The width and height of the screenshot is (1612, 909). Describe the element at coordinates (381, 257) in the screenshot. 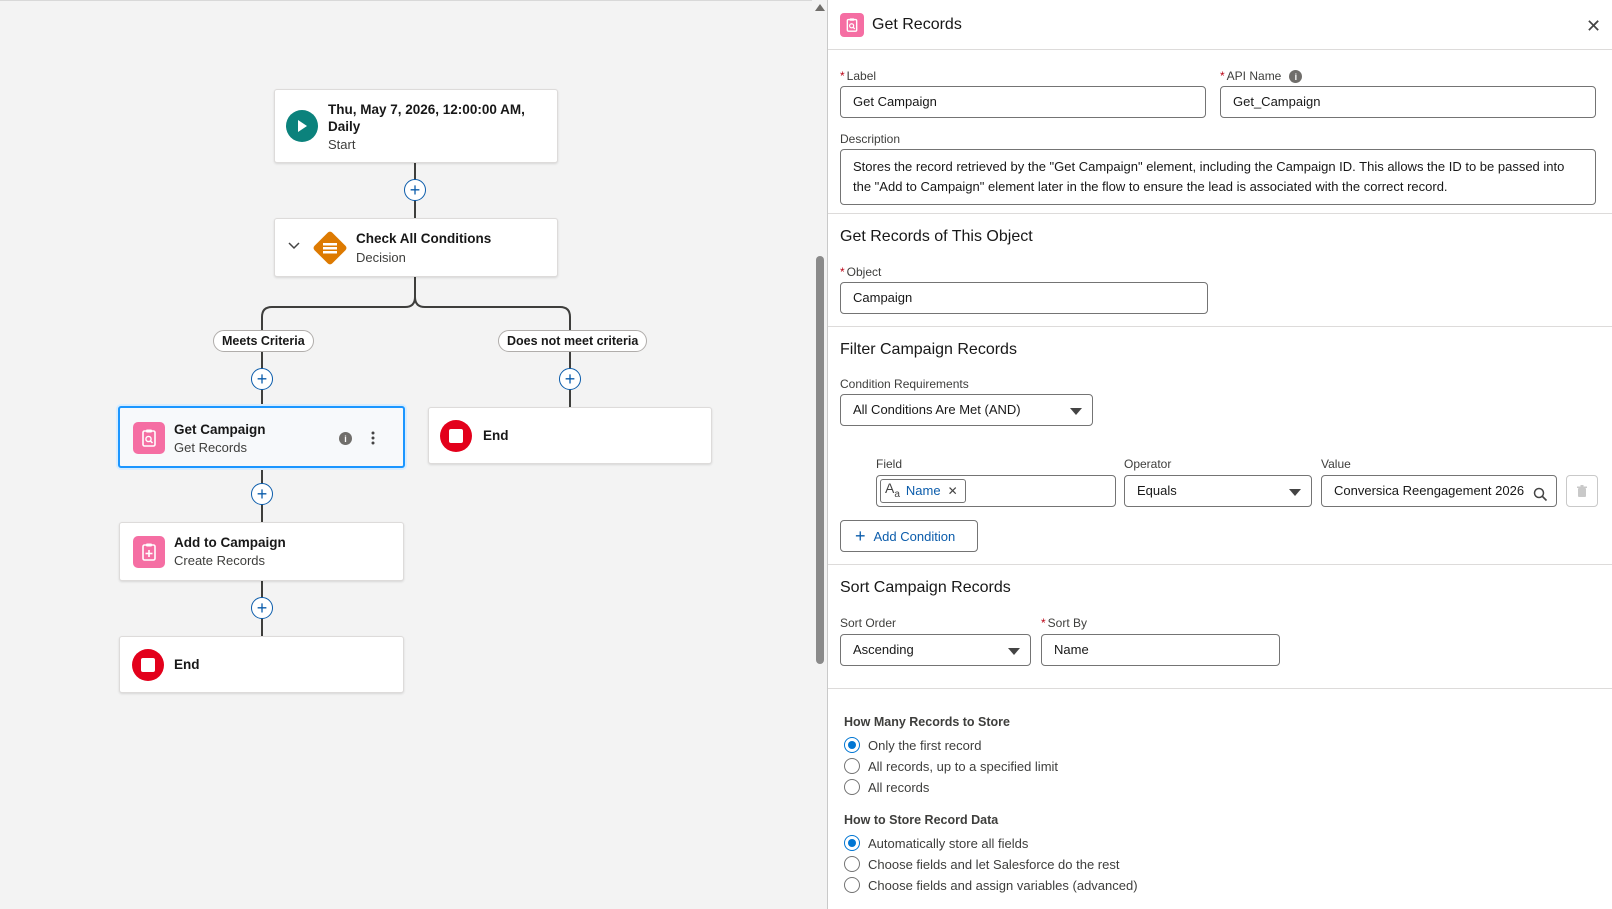

I see `decision-subtitle: Decision` at that location.